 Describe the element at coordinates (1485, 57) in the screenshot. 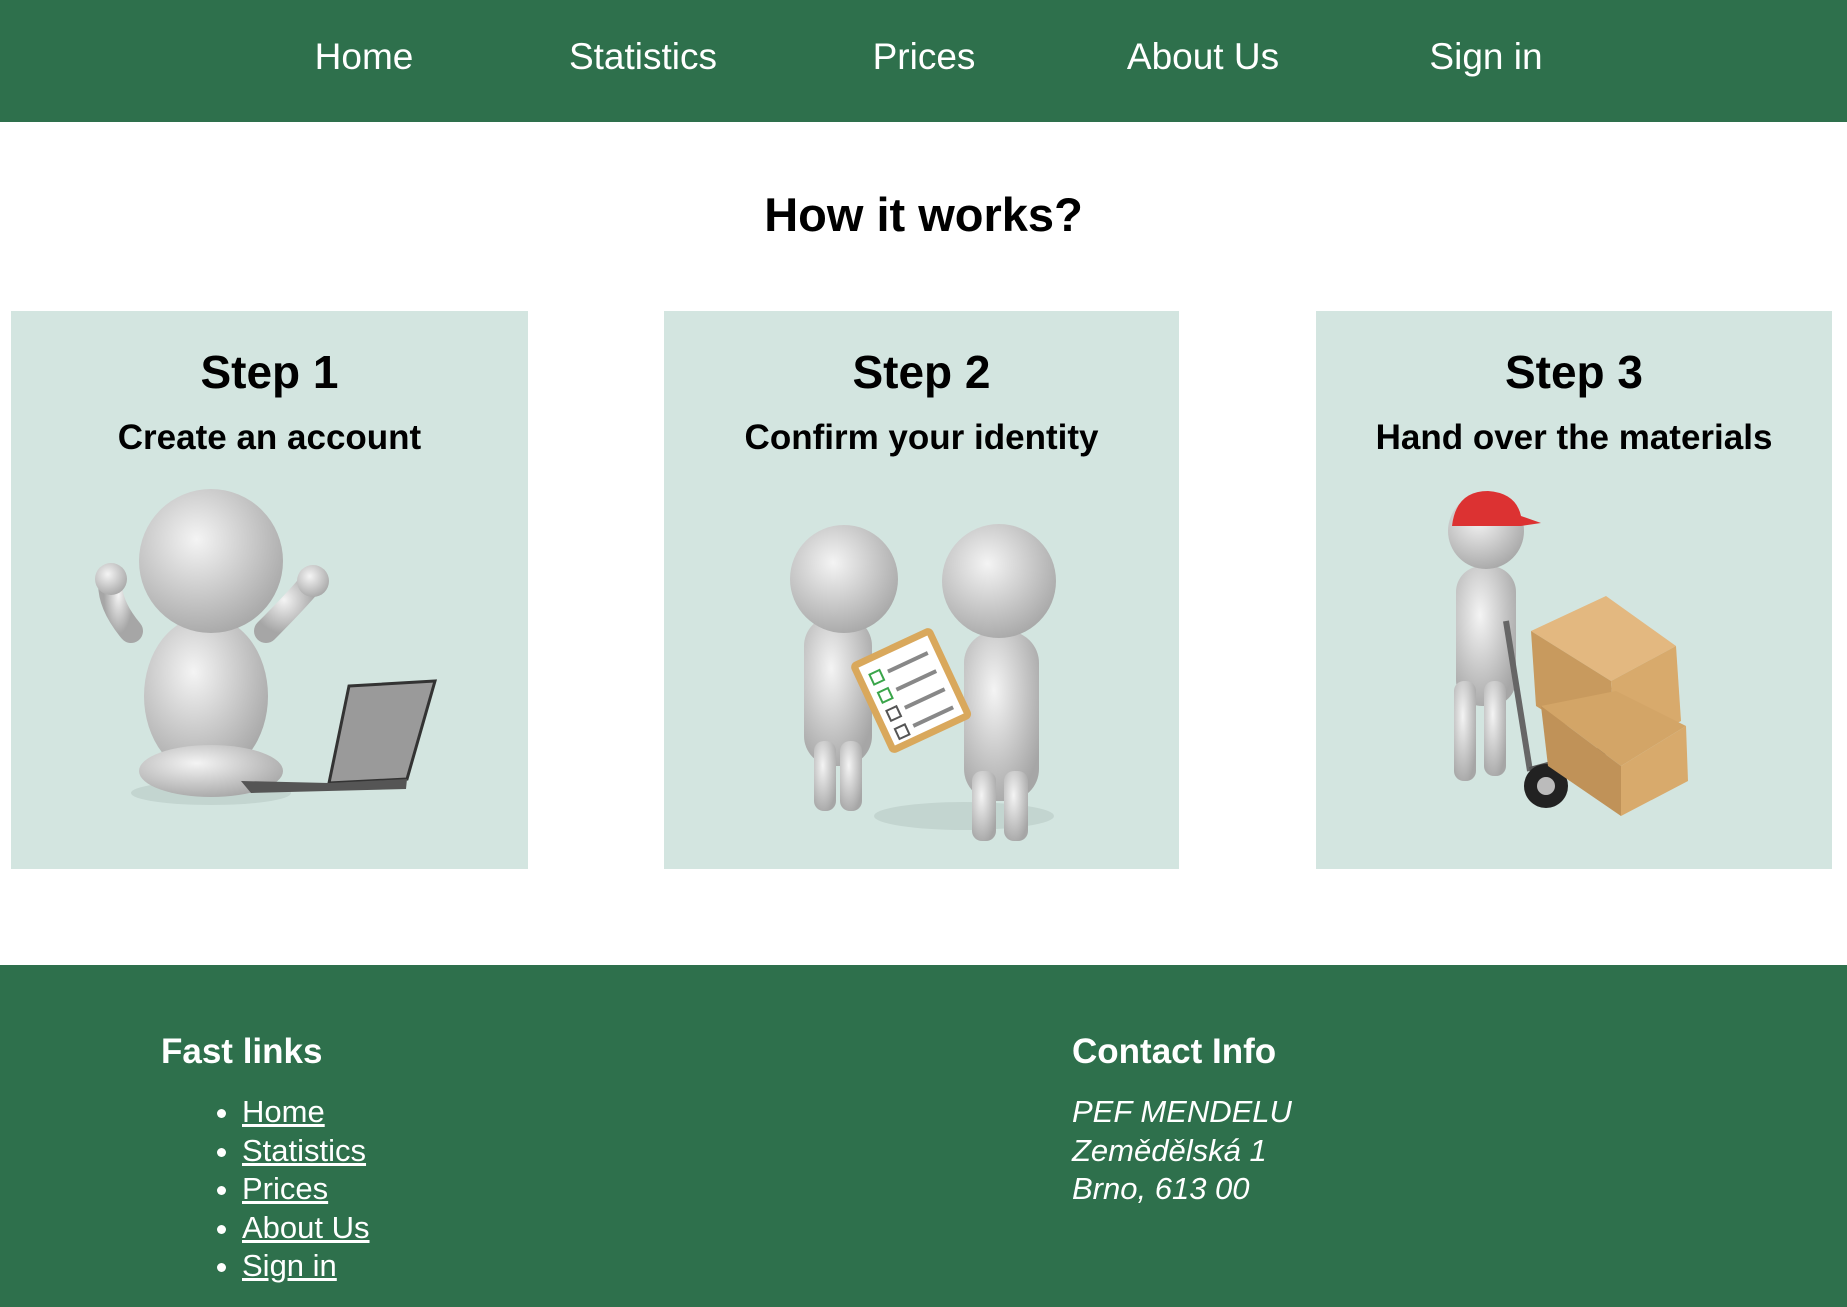

I see `nav-sign-in-link: Sign in` at that location.